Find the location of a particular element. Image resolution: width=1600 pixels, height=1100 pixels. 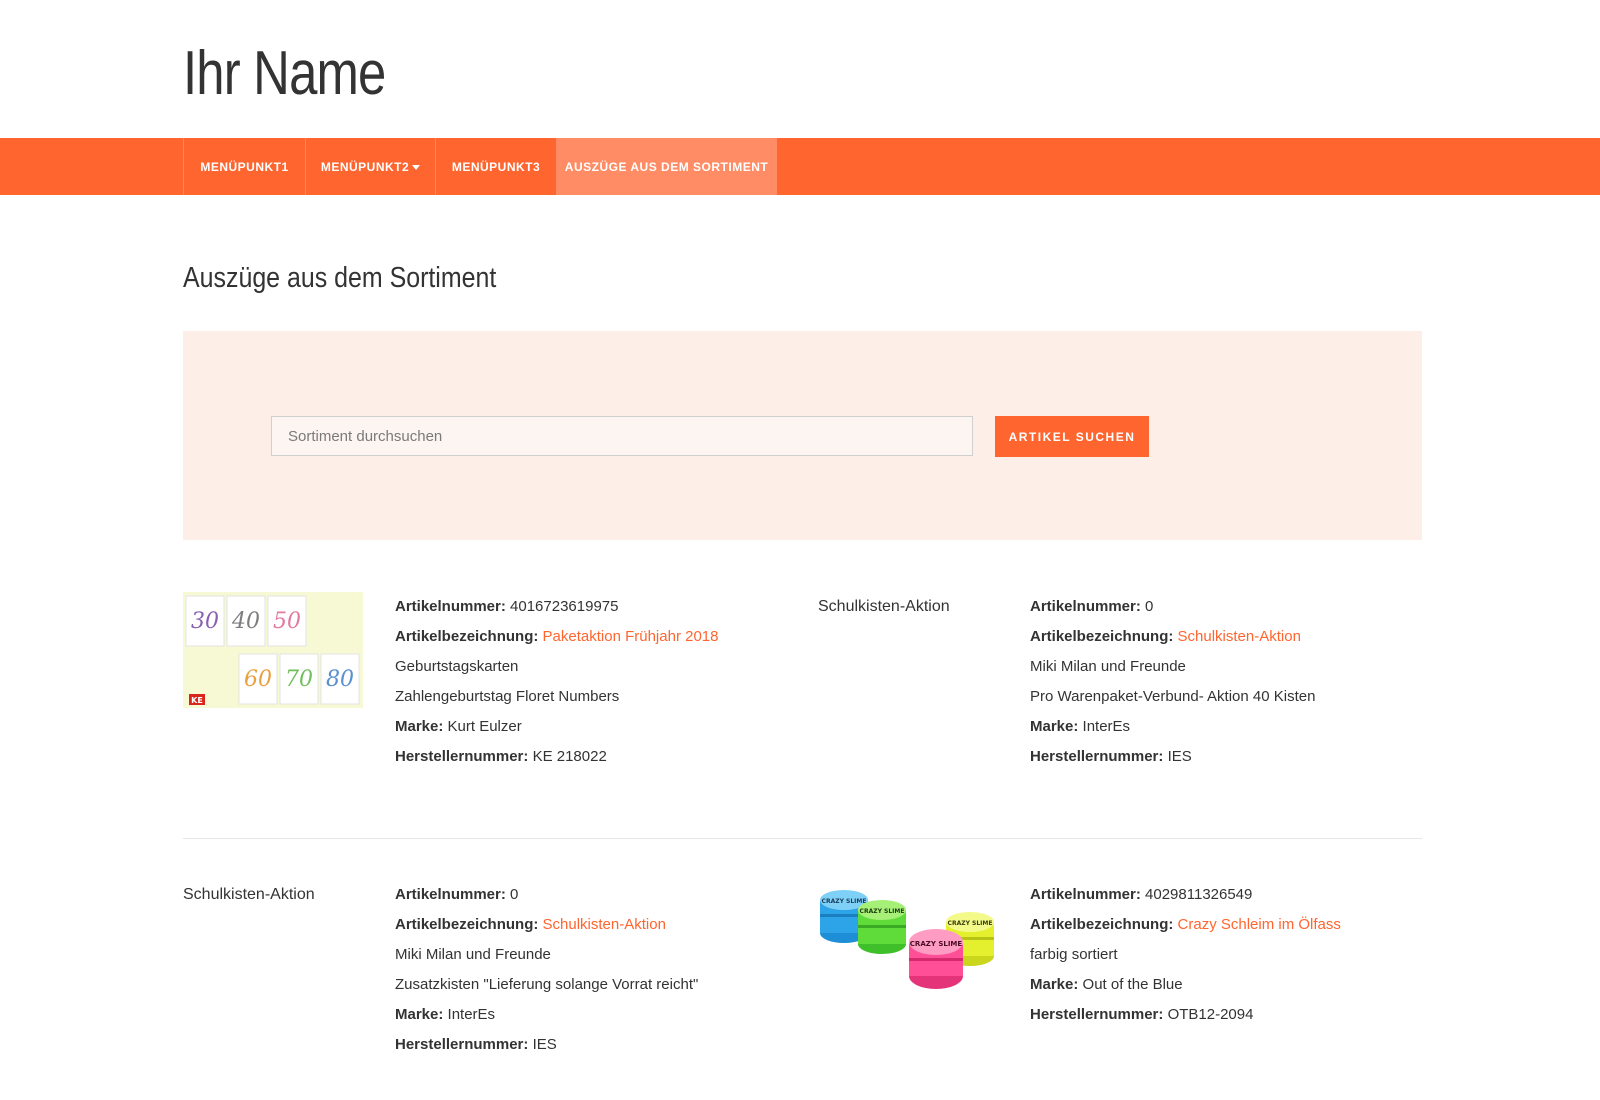

product-detail: Zahlengeburtstag Floret Numbers is located at coordinates (507, 696).